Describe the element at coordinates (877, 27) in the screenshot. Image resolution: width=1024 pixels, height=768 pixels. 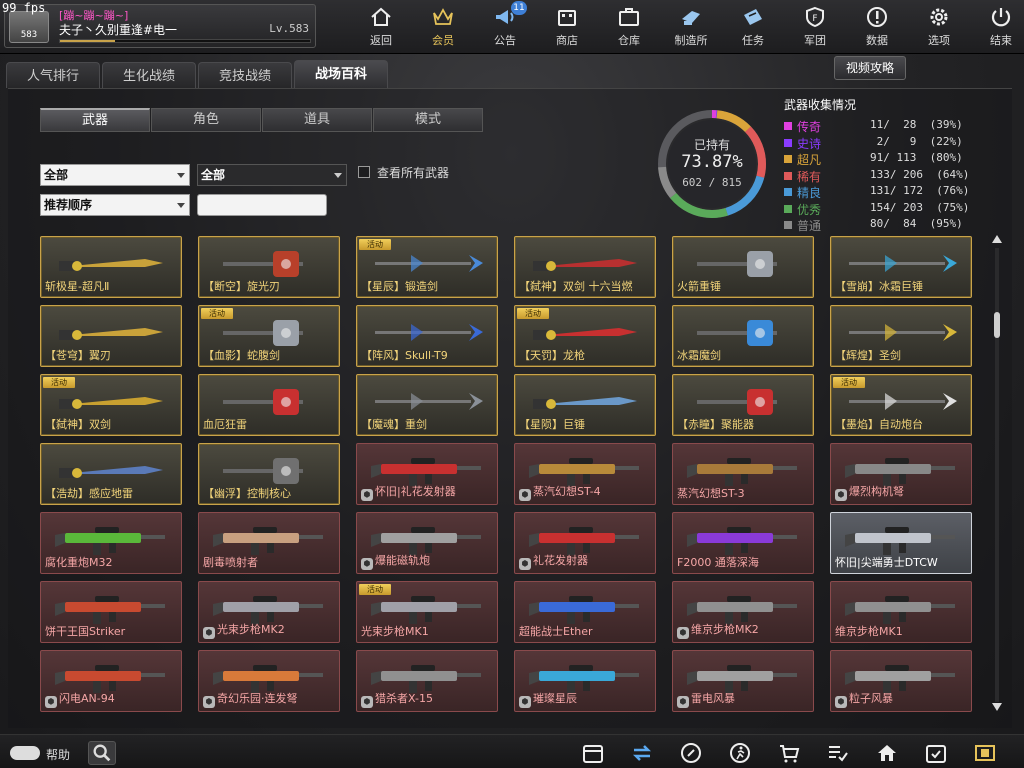
I see `nav-item-info: 数据` at that location.